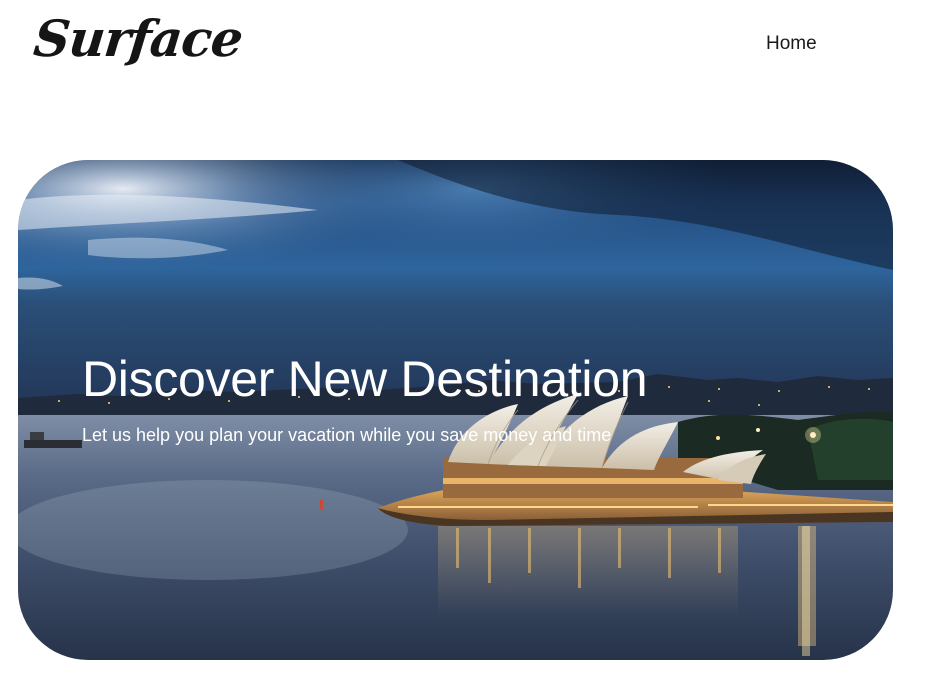 The height and width of the screenshot is (684, 933). Describe the element at coordinates (365, 379) in the screenshot. I see `hero-title: Discover New Destination` at that location.